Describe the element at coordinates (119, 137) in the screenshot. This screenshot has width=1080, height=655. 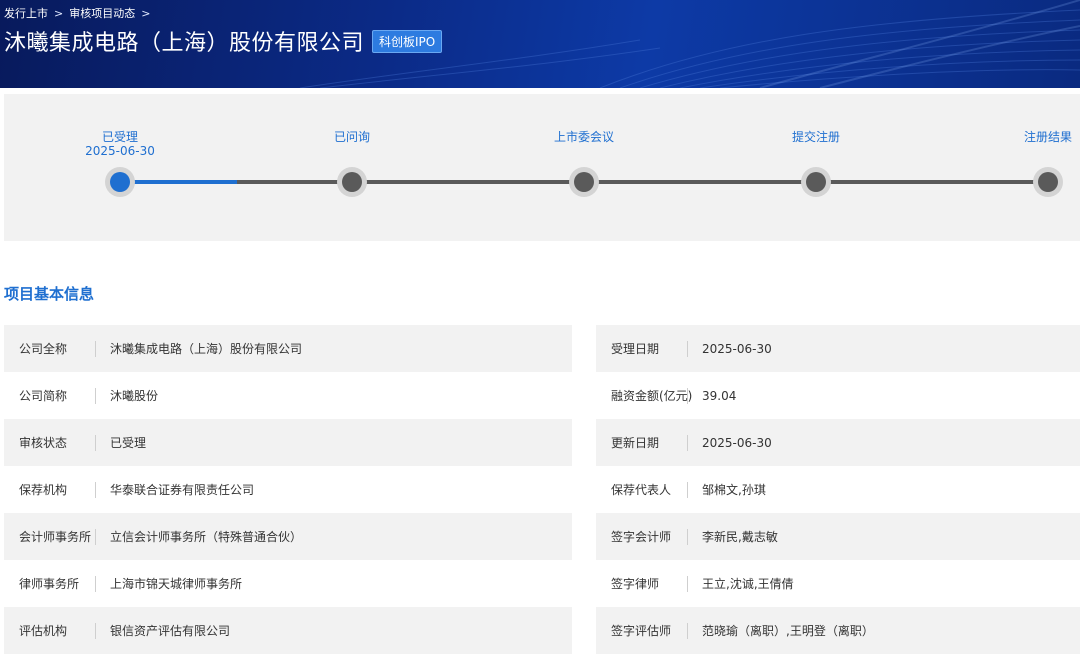
I see `step-label-text: 已受理` at that location.